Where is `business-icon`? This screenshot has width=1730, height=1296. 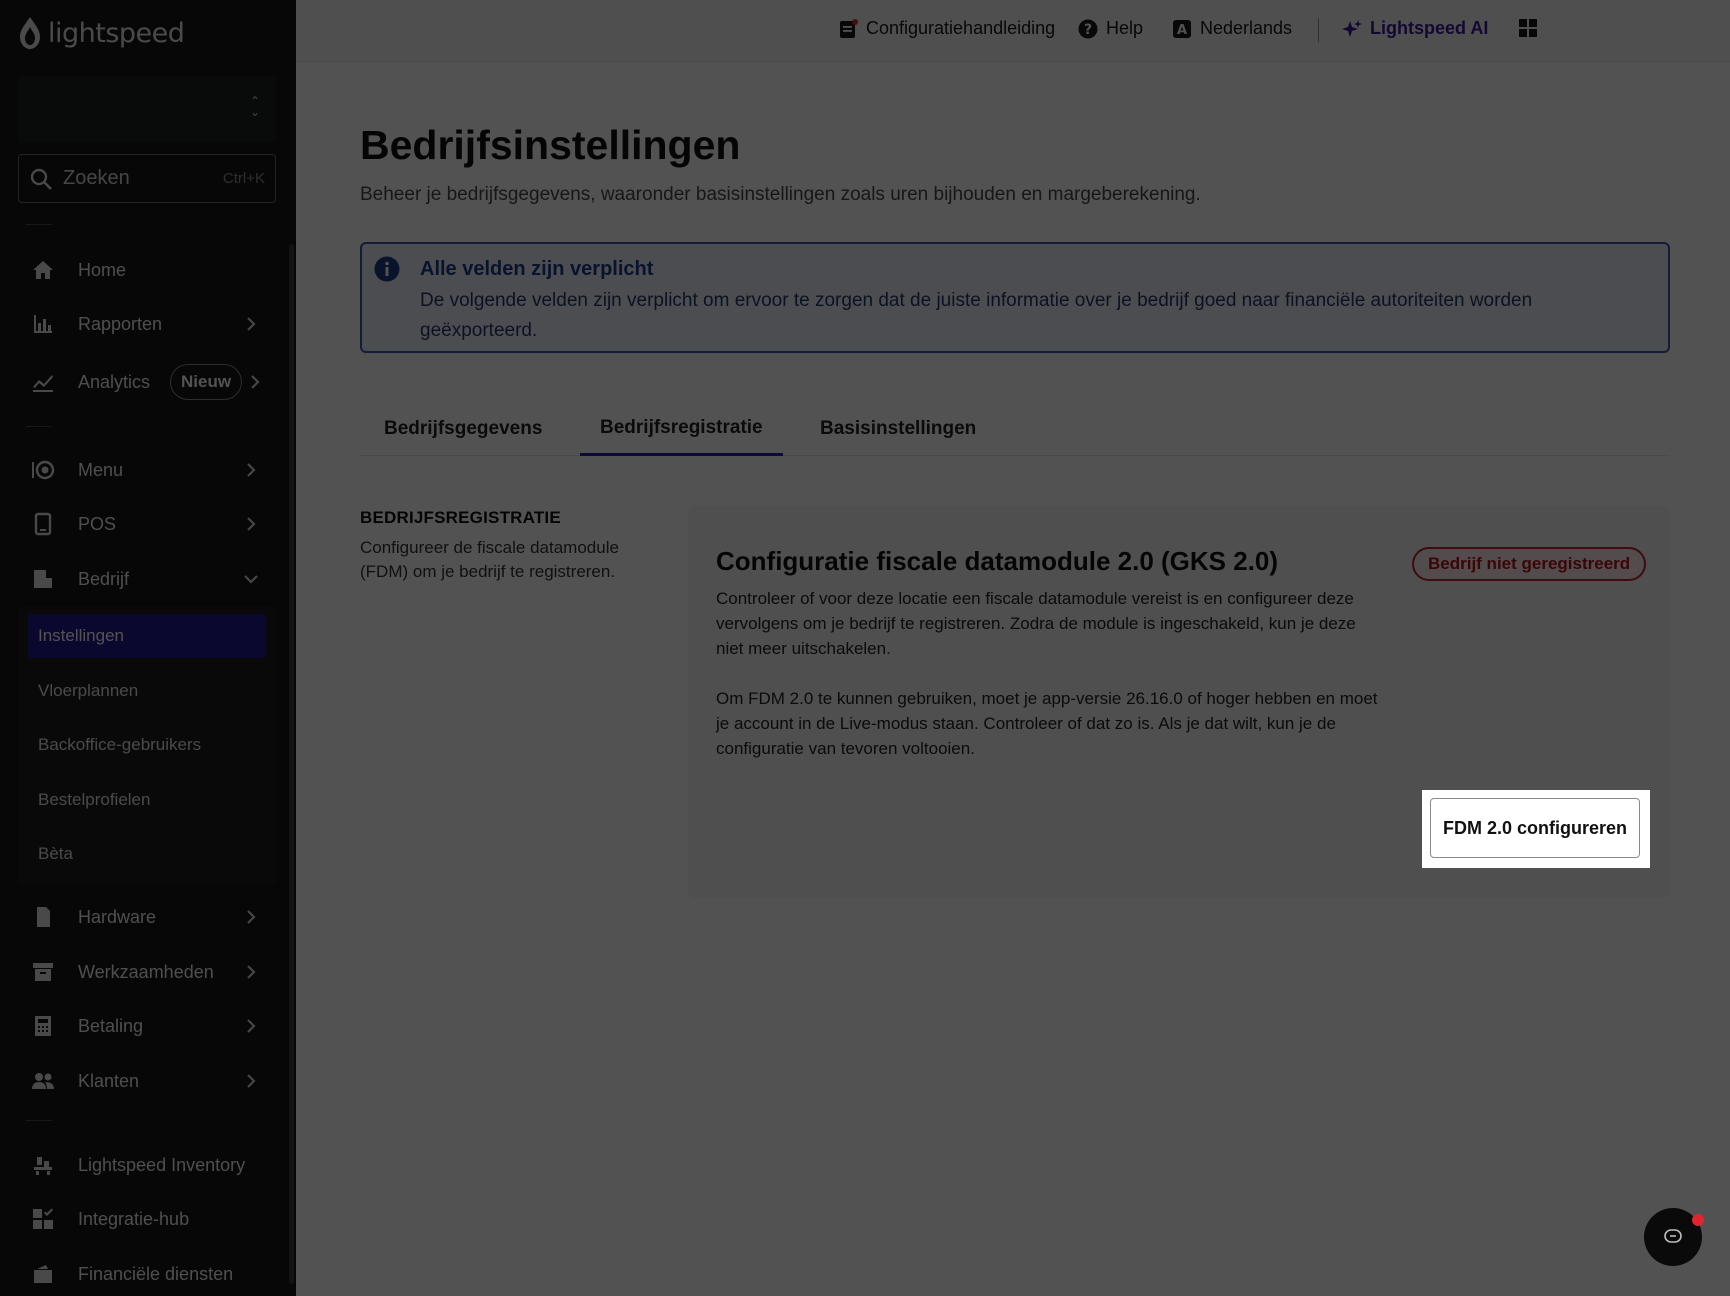
business-icon is located at coordinates (43, 579).